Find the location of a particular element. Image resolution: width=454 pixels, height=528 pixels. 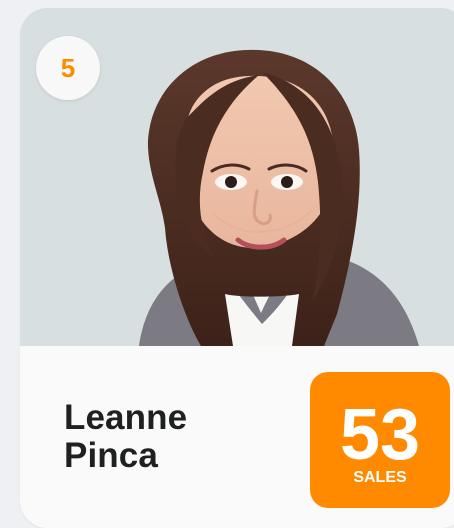

last-name: Pinca is located at coordinates (111, 455).